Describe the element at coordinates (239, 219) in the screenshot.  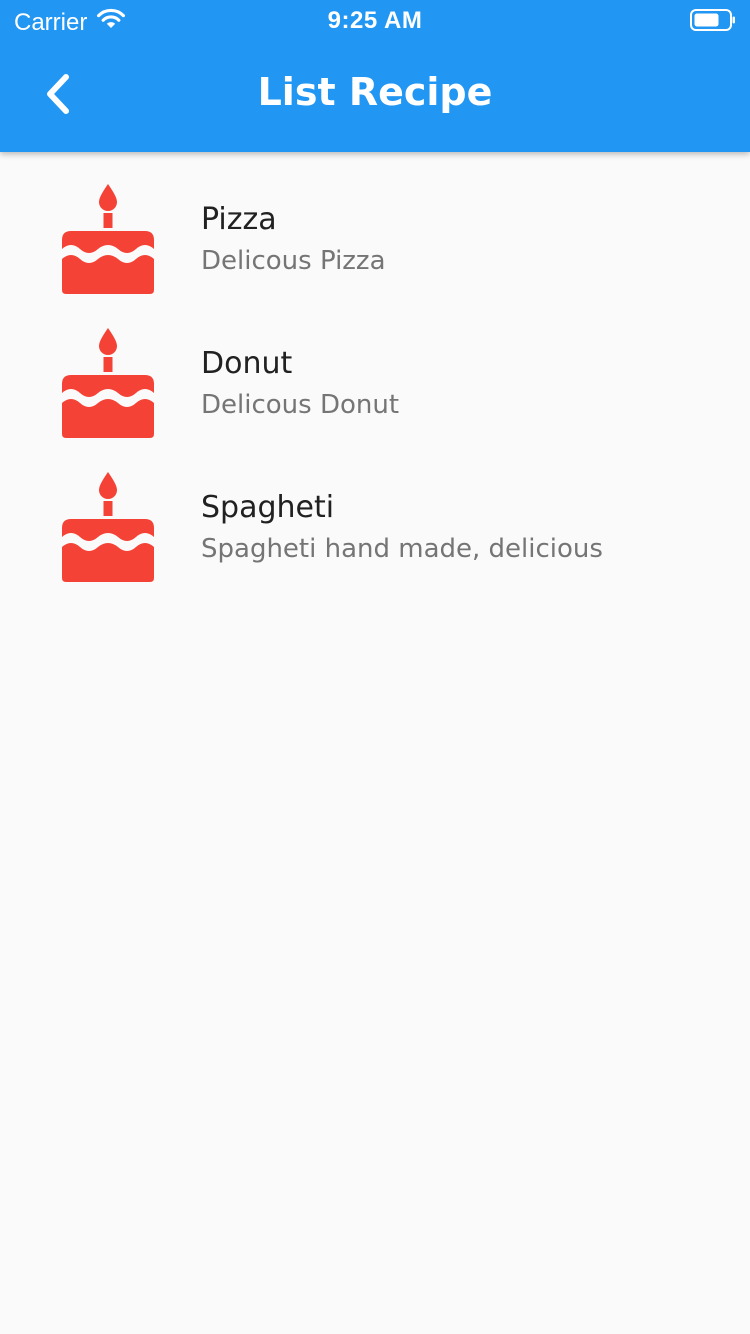
I see `item-title: Pizza` at that location.